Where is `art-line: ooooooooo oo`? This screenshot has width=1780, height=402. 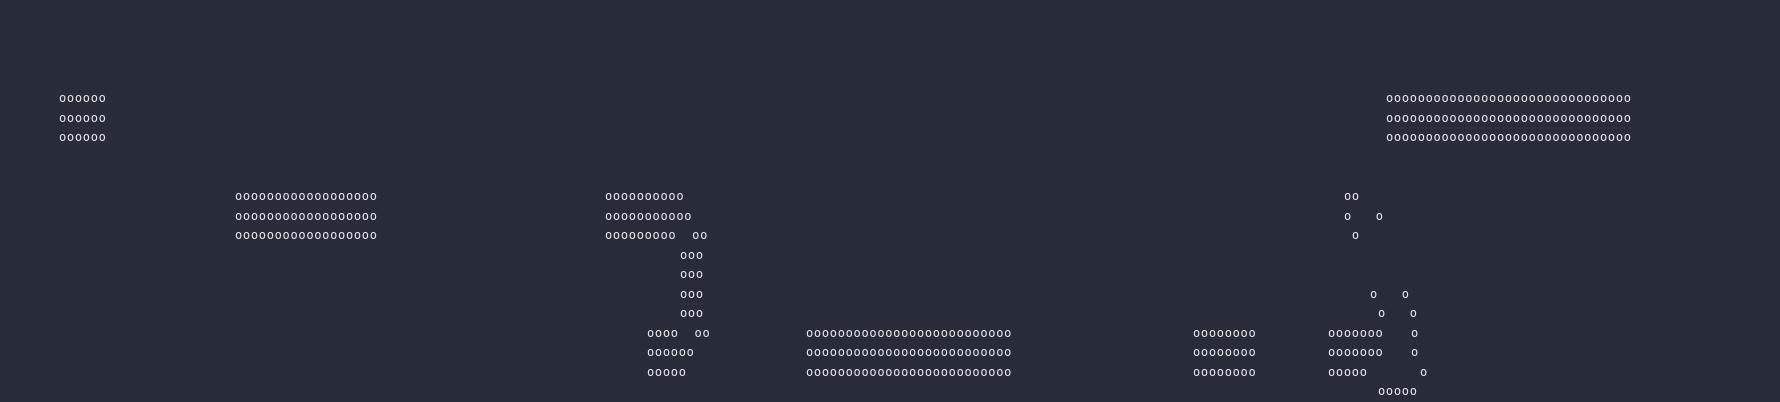
art-line: ooooooooo oo is located at coordinates (657, 235).